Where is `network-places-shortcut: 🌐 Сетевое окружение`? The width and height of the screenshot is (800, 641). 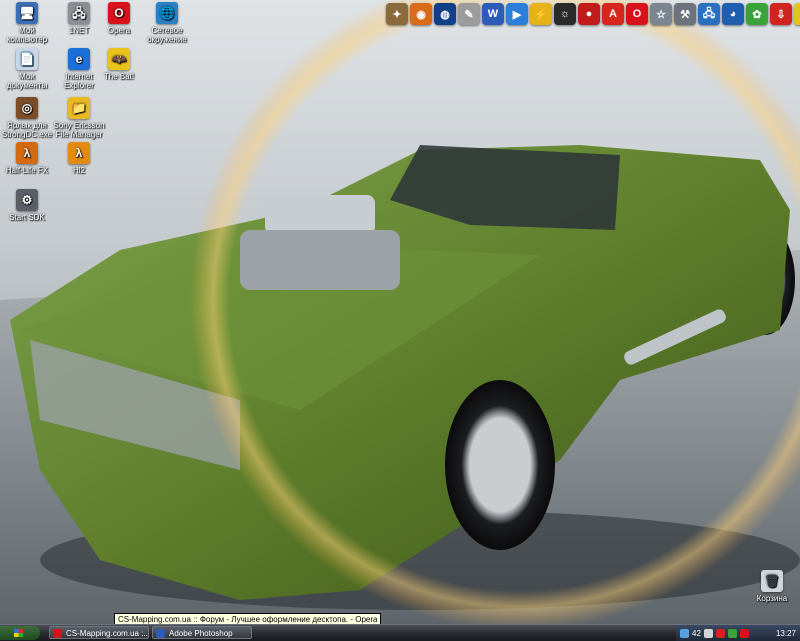 network-places-shortcut: 🌐 Сетевое окружение is located at coordinates (167, 23).